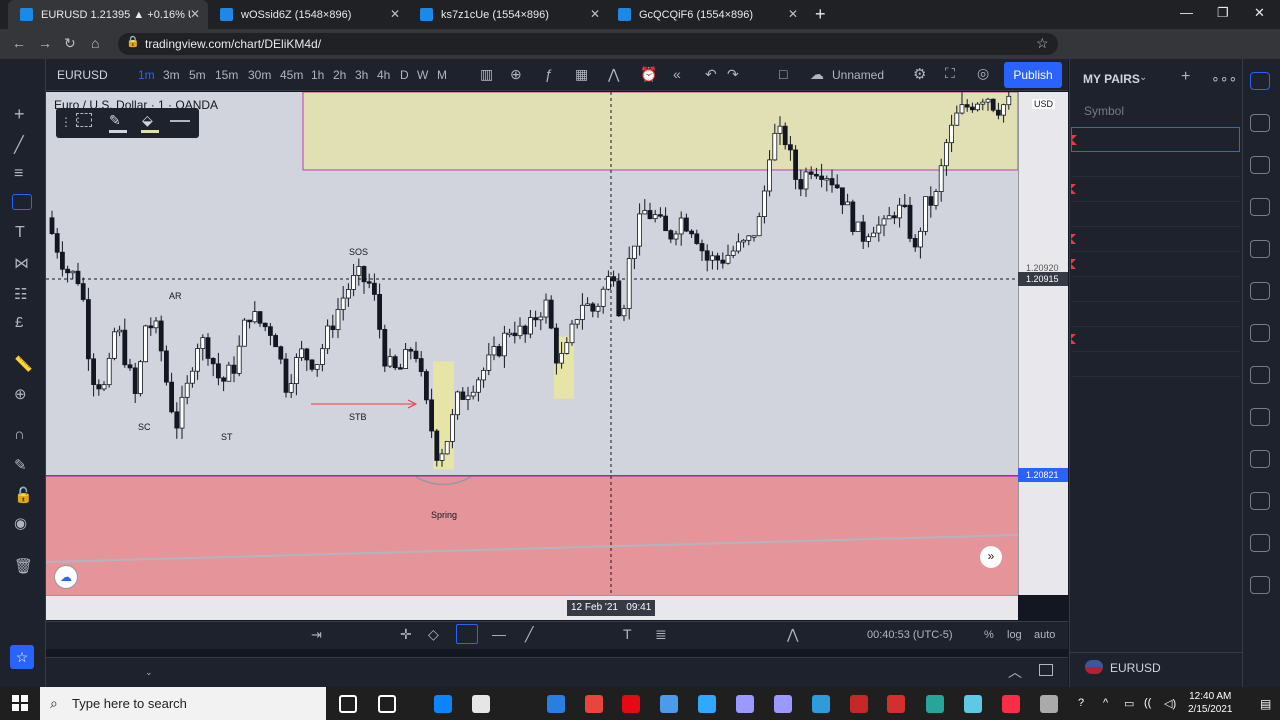 The image size is (1280, 720). What do you see at coordinates (1260, 207) in the screenshot?
I see `hotlist-icon` at bounding box center [1260, 207].